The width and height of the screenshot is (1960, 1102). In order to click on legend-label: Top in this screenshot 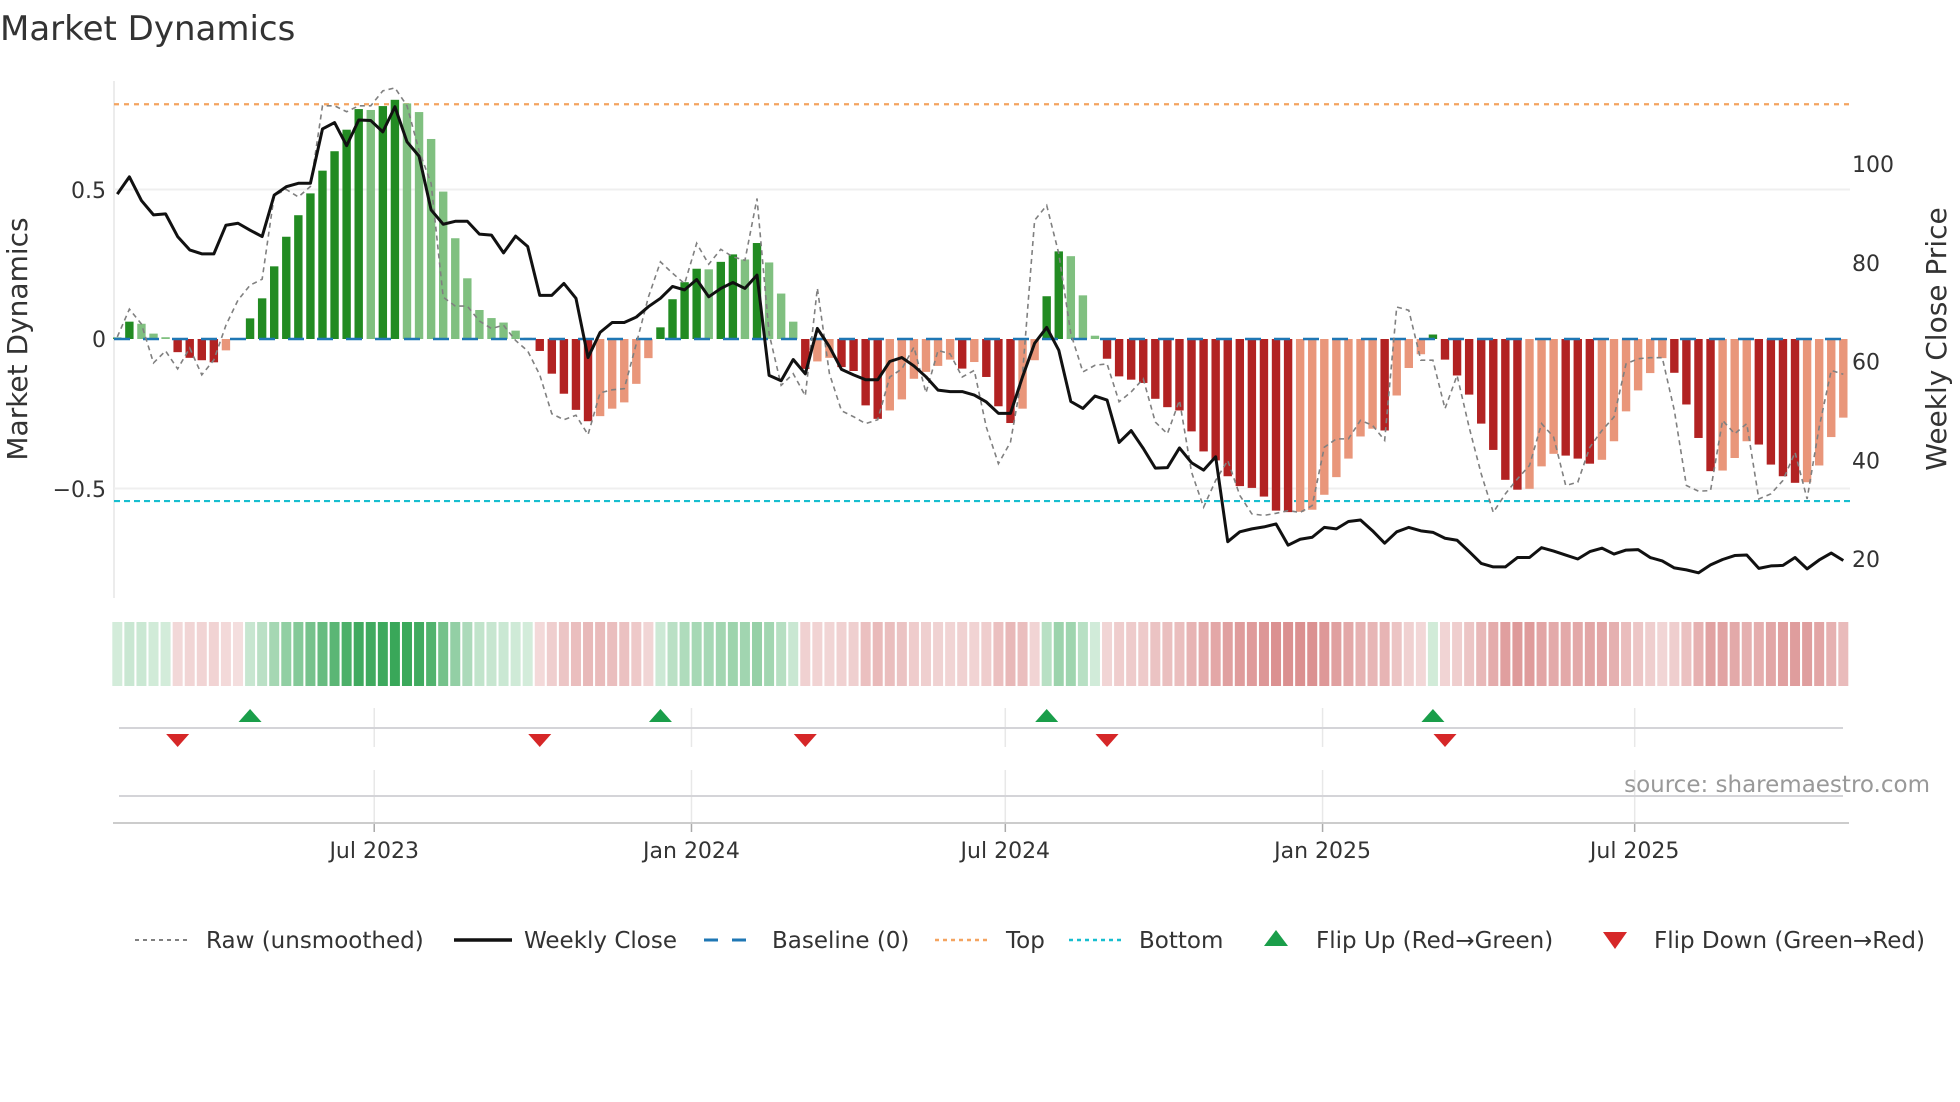, I will do `click(1025, 941)`.